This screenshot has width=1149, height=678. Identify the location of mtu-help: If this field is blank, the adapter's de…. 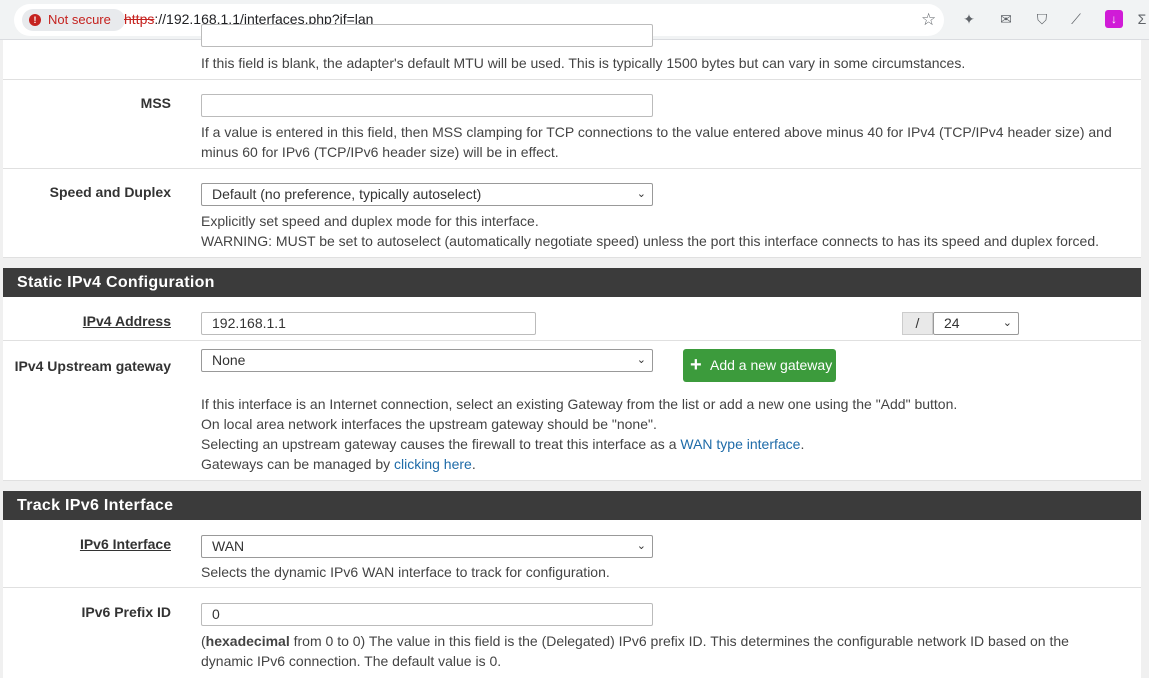
(583, 63).